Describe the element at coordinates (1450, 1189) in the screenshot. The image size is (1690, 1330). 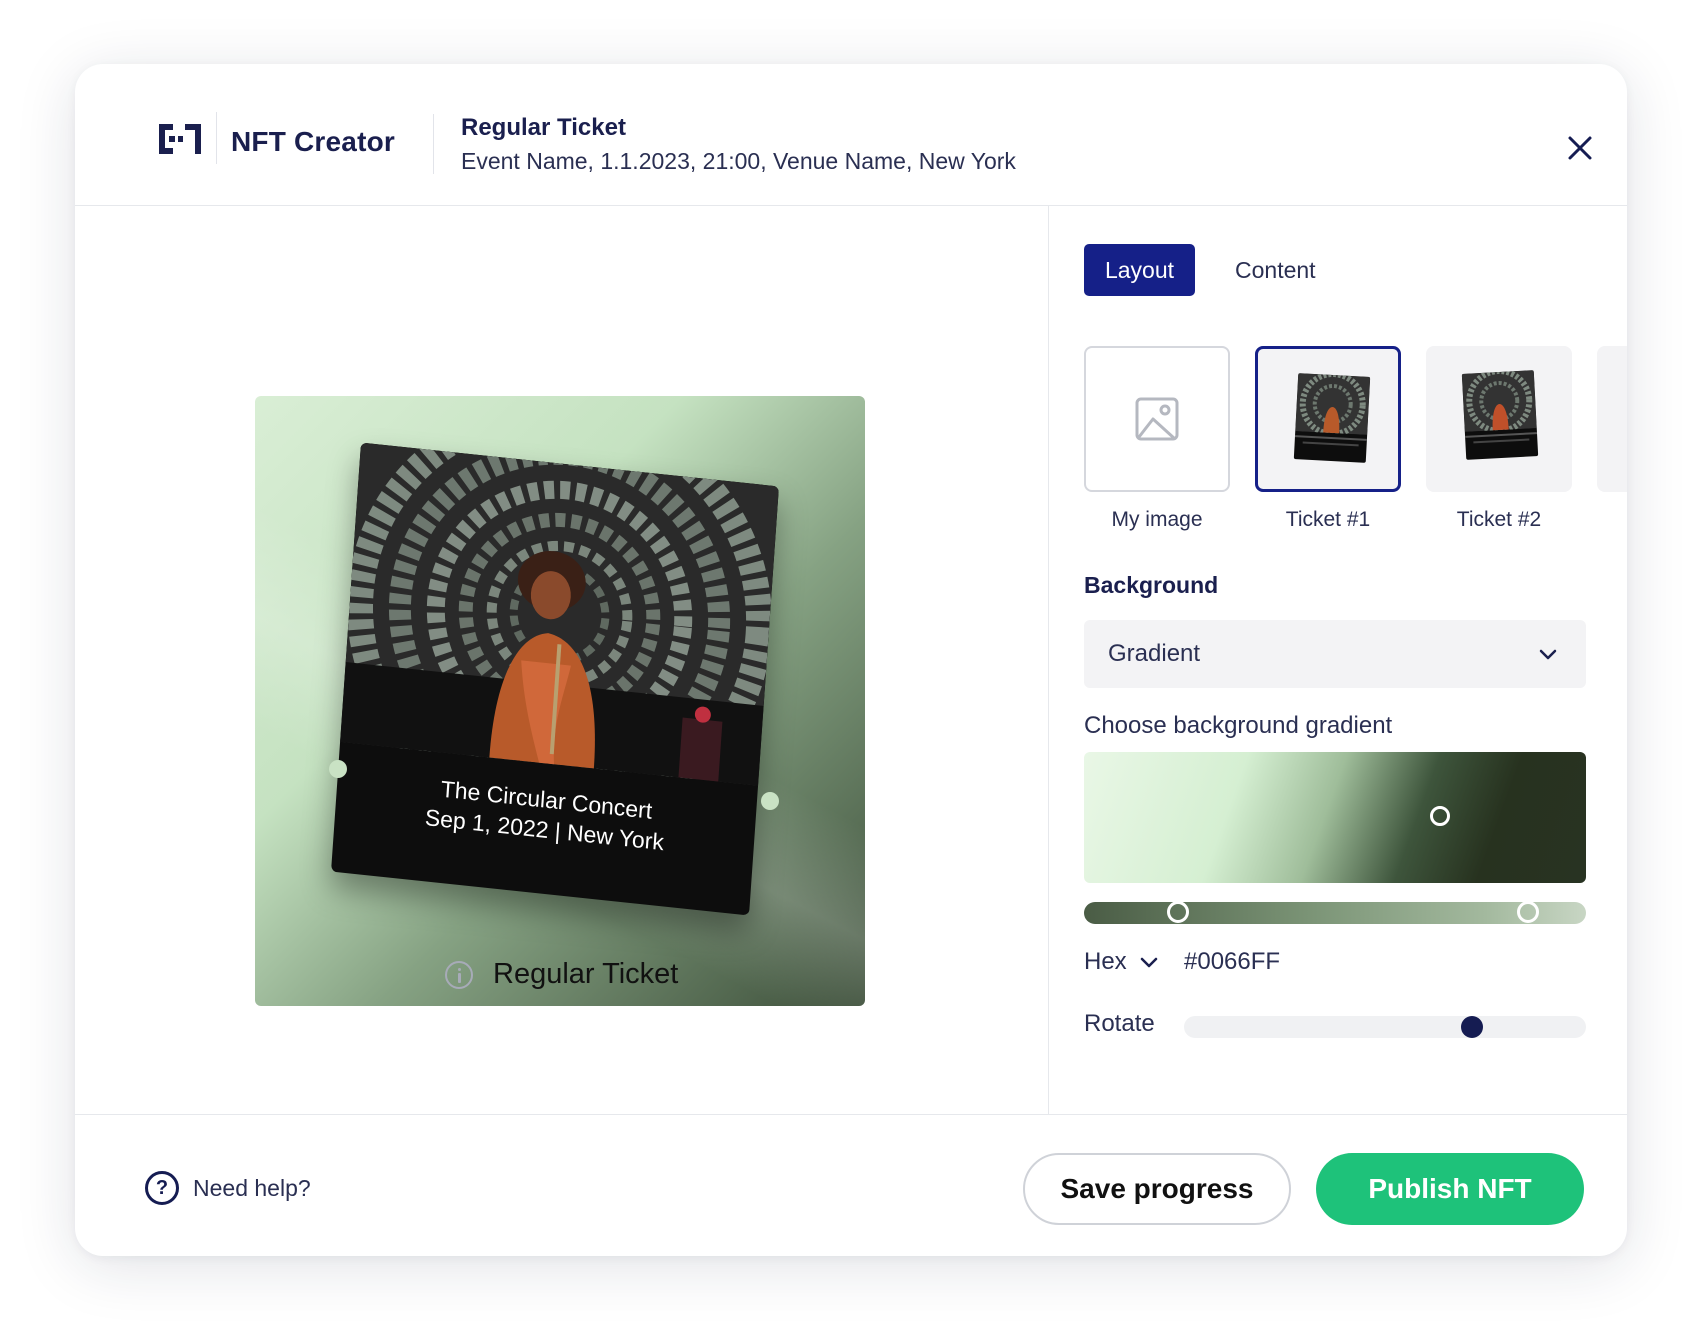
I see `publish-nft-button: Publish NFT` at that location.